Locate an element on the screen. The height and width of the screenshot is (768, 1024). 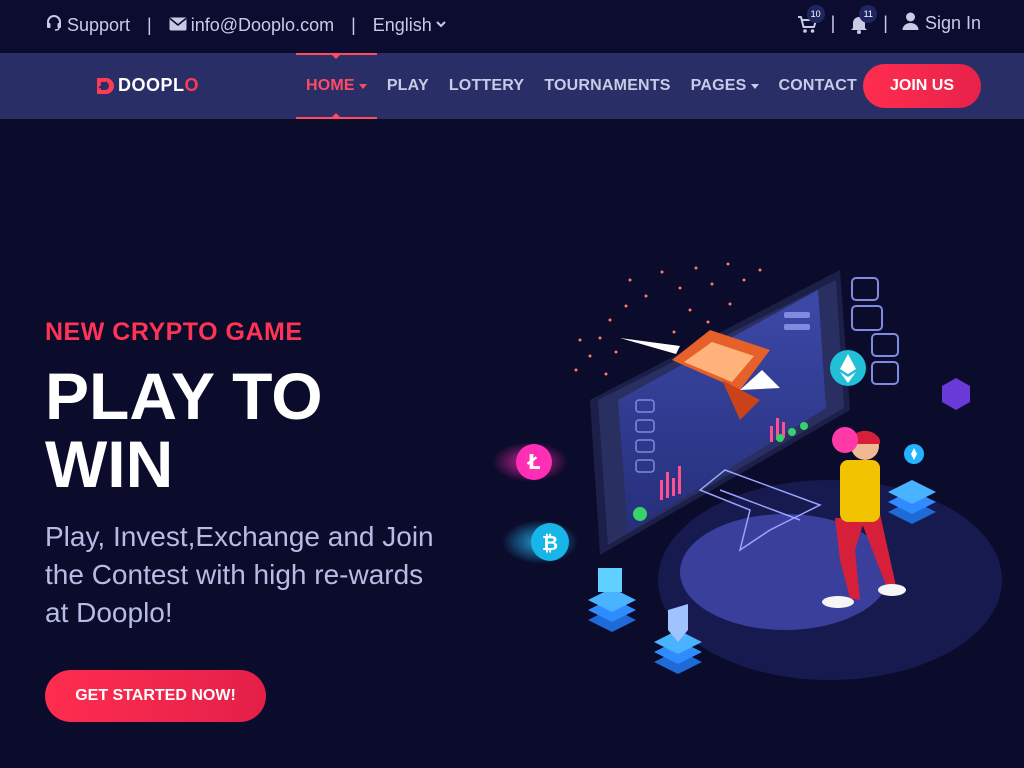
nav-item-play: PLAY is located at coordinates (408, 86).